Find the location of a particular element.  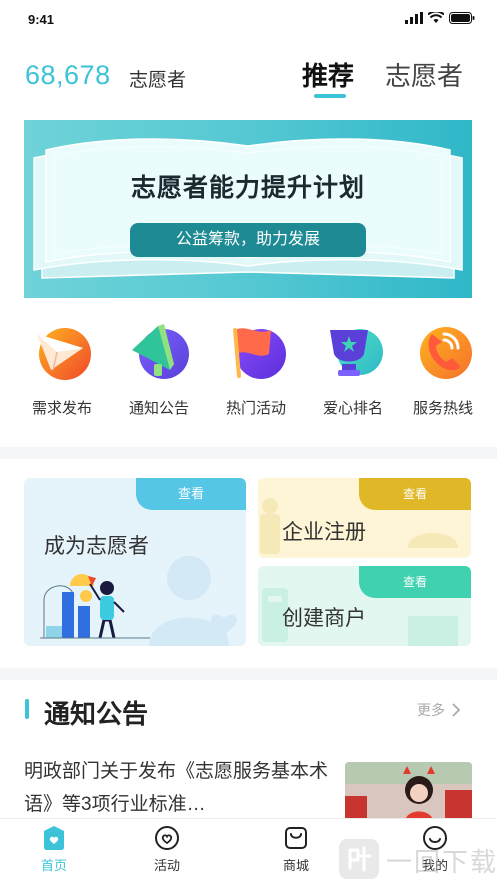

quick-action-label: 需求发布 is located at coordinates (61, 408).